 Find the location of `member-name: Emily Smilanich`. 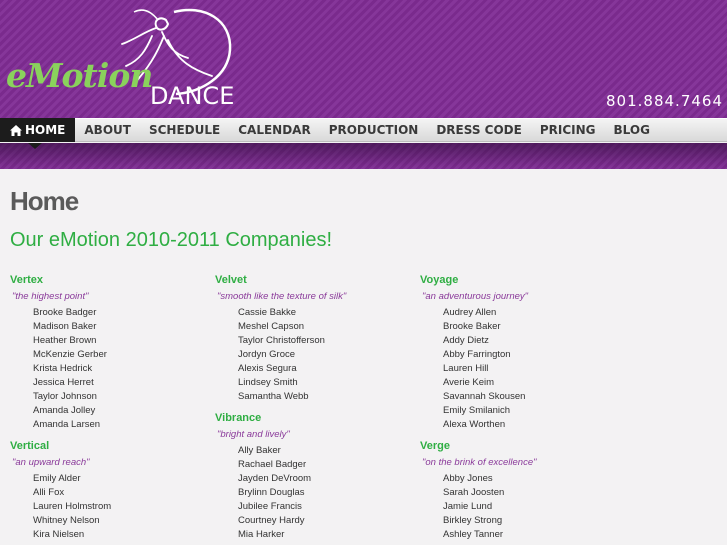

member-name: Emily Smilanich is located at coordinates (477, 410).